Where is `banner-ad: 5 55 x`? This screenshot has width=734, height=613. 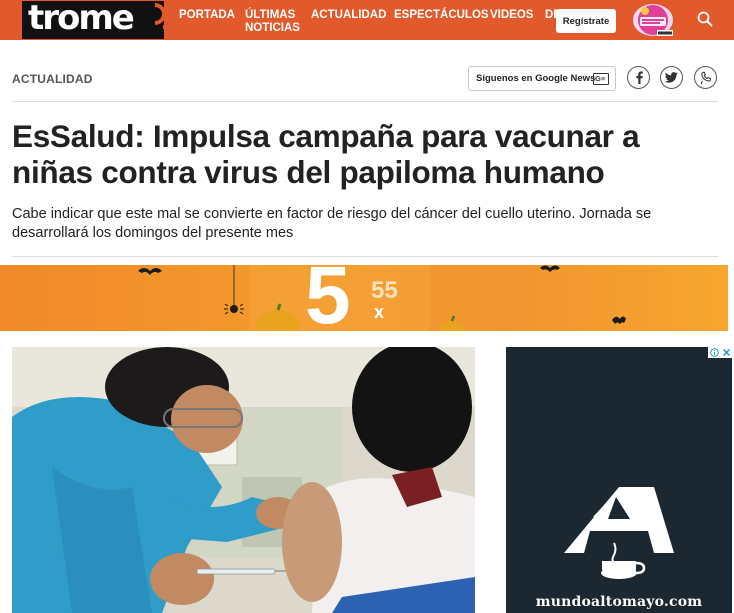
banner-ad: 5 55 x is located at coordinates (364, 298).